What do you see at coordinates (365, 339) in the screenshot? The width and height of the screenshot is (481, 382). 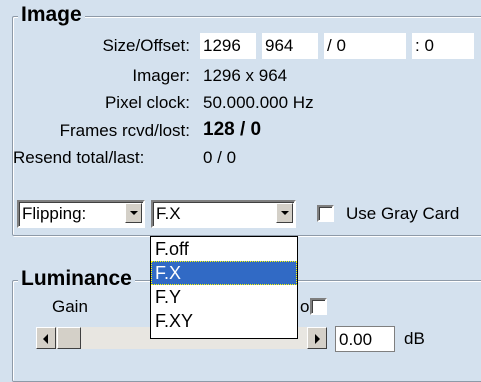 I see `gain-value-field: 0.00` at bounding box center [365, 339].